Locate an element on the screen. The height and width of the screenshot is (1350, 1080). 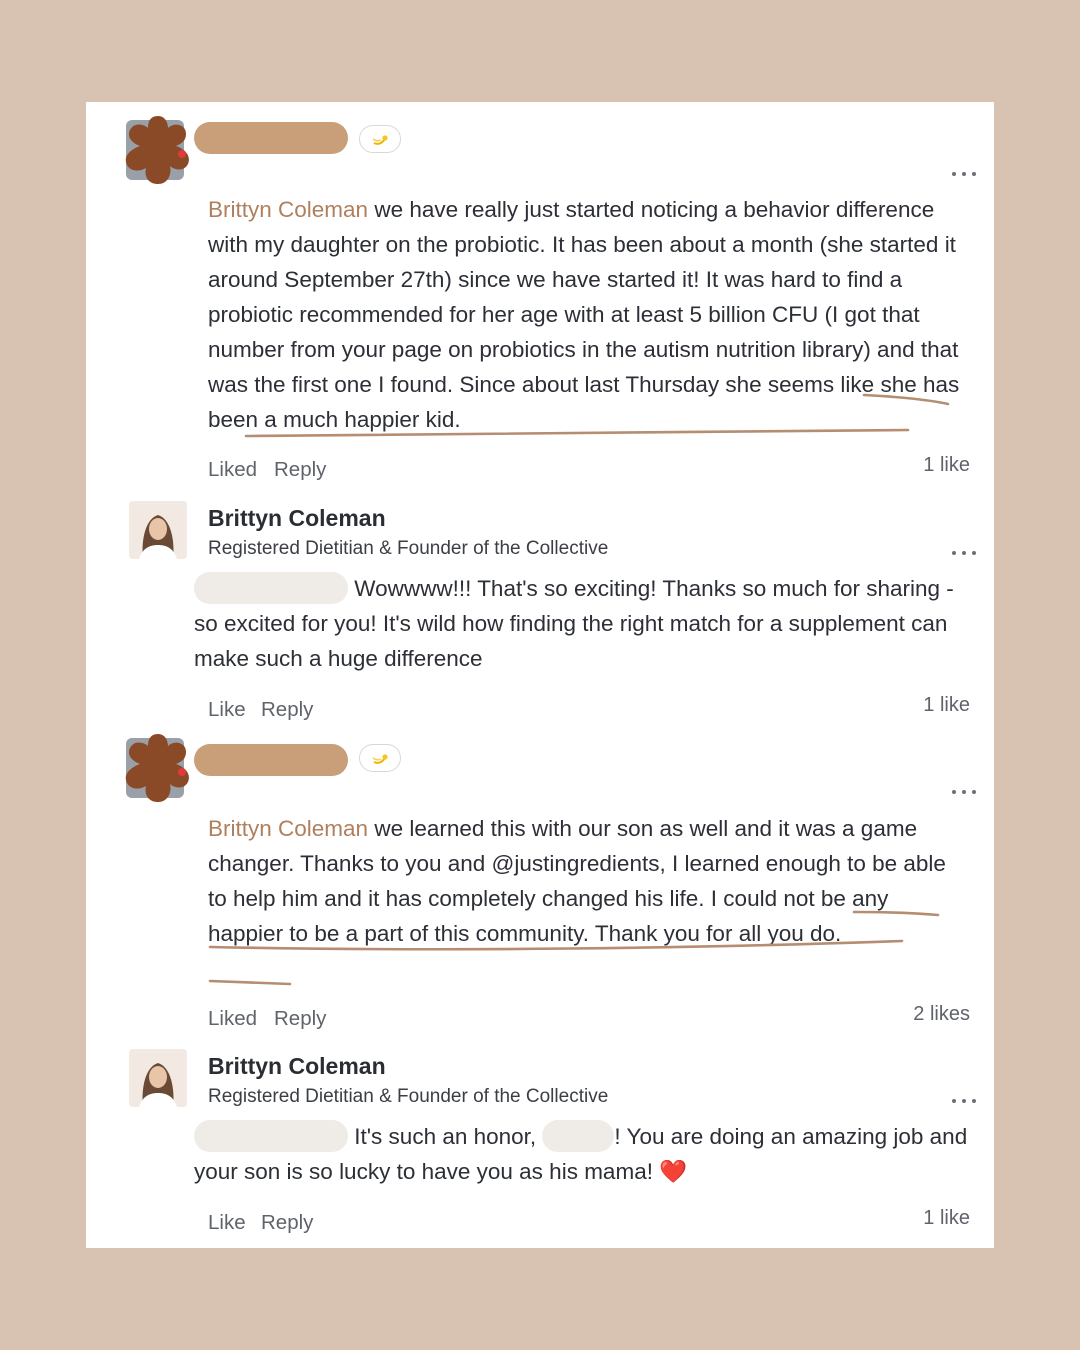
like-count: 2 likes is located at coordinates (941, 1014).